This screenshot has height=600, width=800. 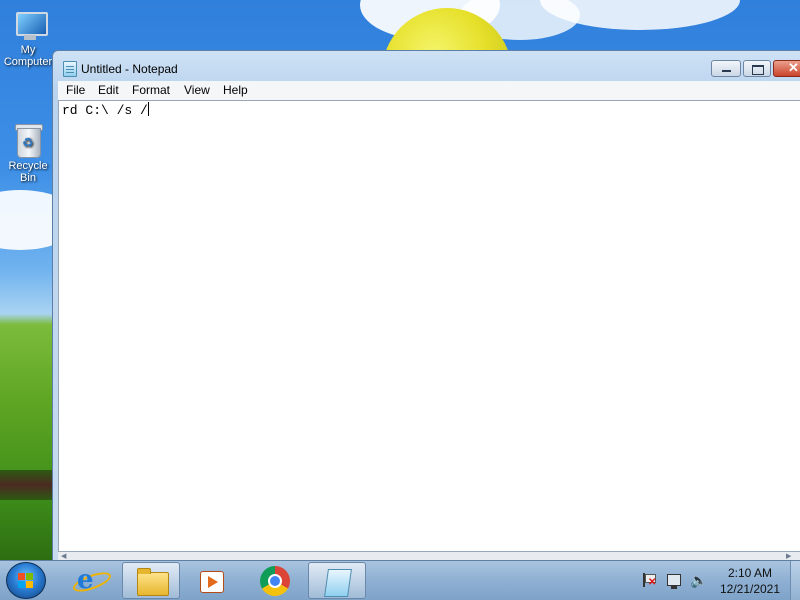 What do you see at coordinates (28, 140) in the screenshot?
I see `recycle-bin-icon: ♻` at bounding box center [28, 140].